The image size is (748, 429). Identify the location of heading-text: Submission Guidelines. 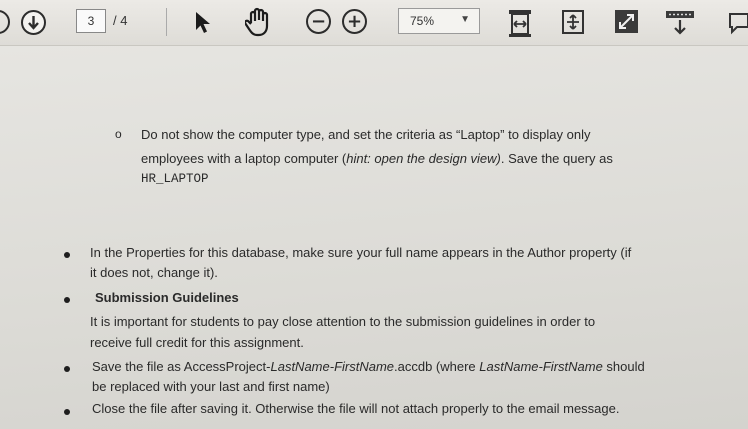
(167, 297).